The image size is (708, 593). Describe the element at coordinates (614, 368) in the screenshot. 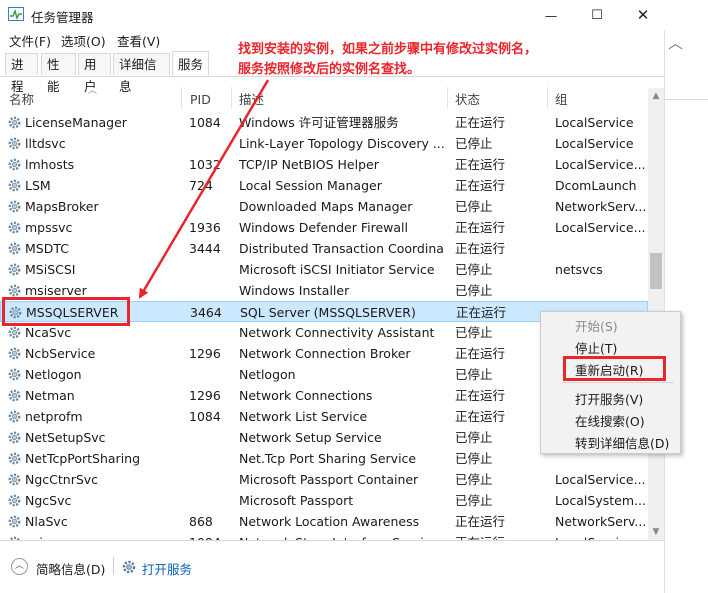

I see `highlight-box-restart` at that location.